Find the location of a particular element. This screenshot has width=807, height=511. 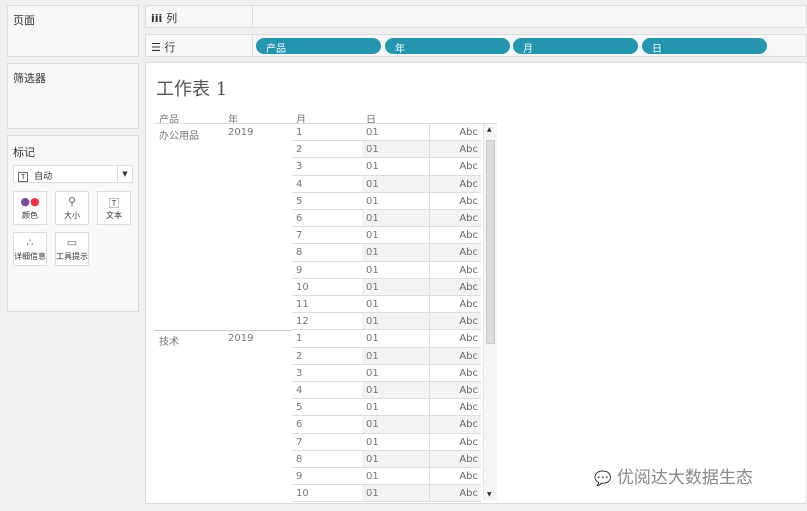

tooltip-button: ▭ 工具提示 is located at coordinates (72, 249).